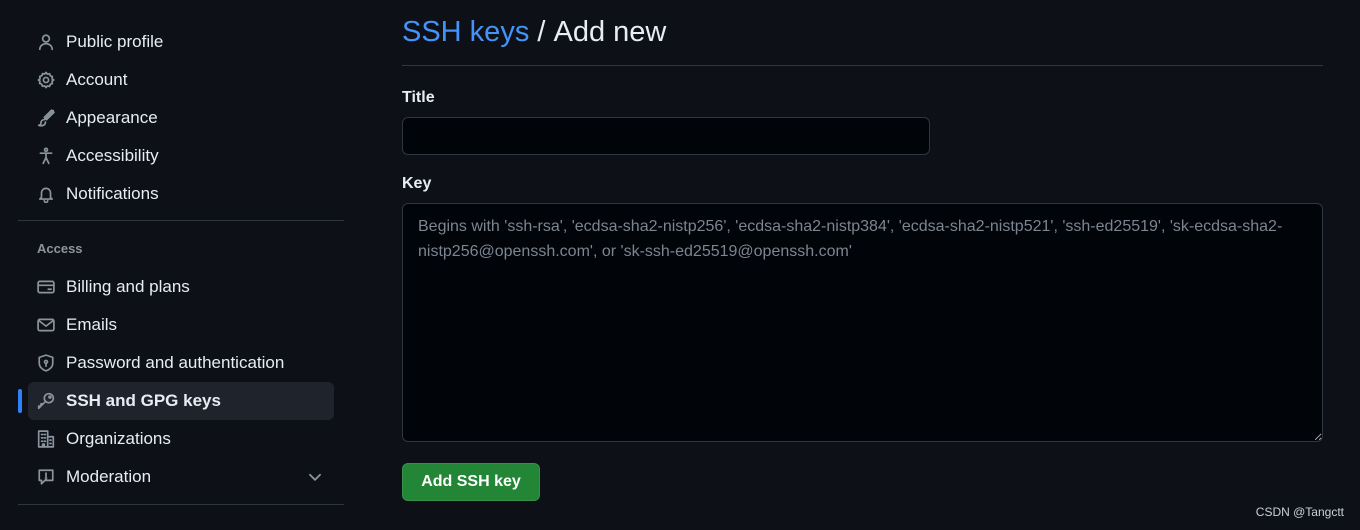 This screenshot has height=530, width=1360. I want to click on breadcrumb-ssh-keys-link: SSH keys, so click(465, 32).